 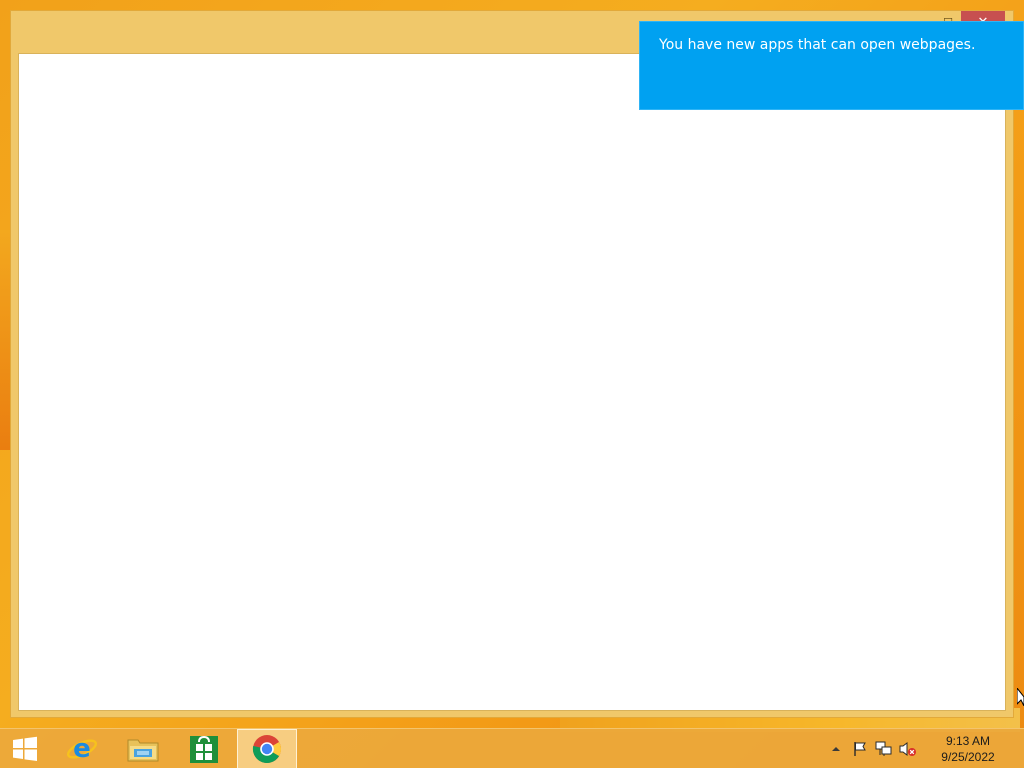 I want to click on volume-button, so click(x=908, y=748).